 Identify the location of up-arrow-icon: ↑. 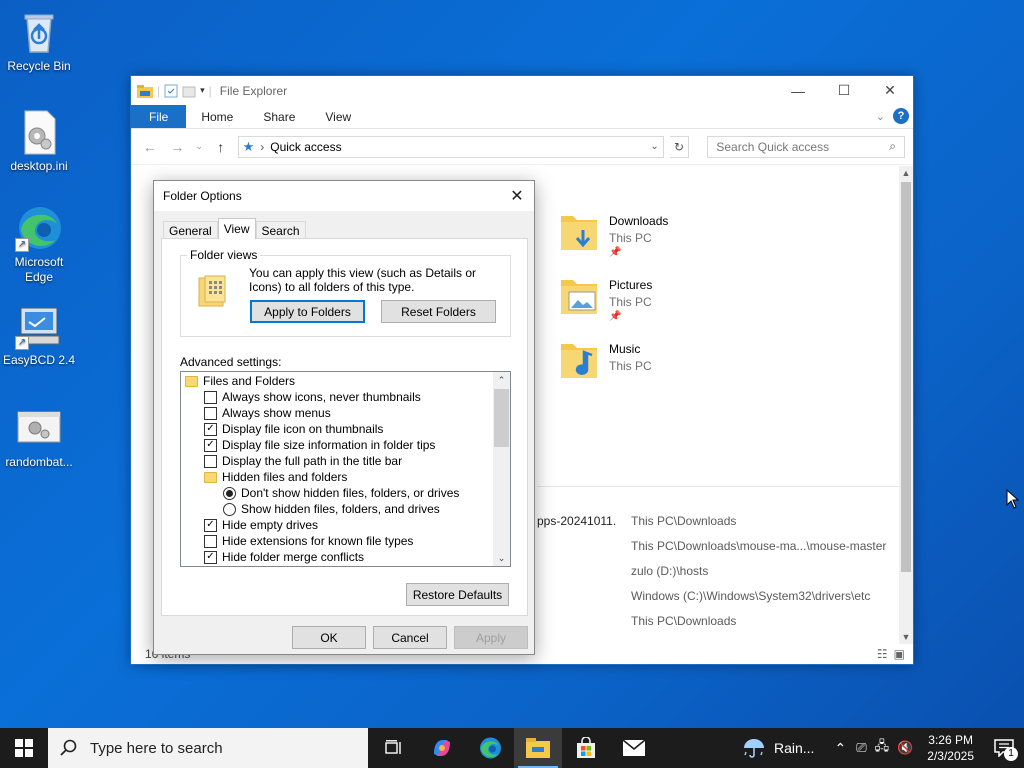
(221, 147).